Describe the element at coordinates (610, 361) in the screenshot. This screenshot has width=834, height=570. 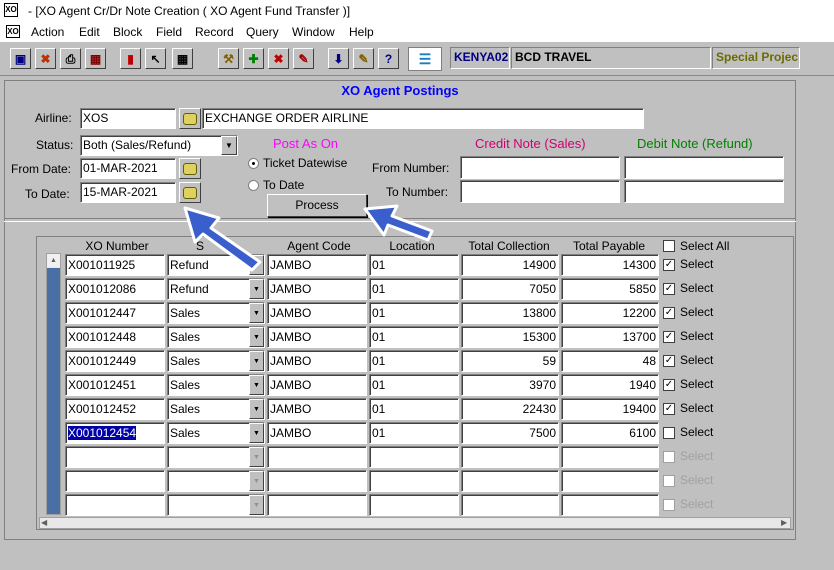
I see `total-payable-cell: 48` at that location.